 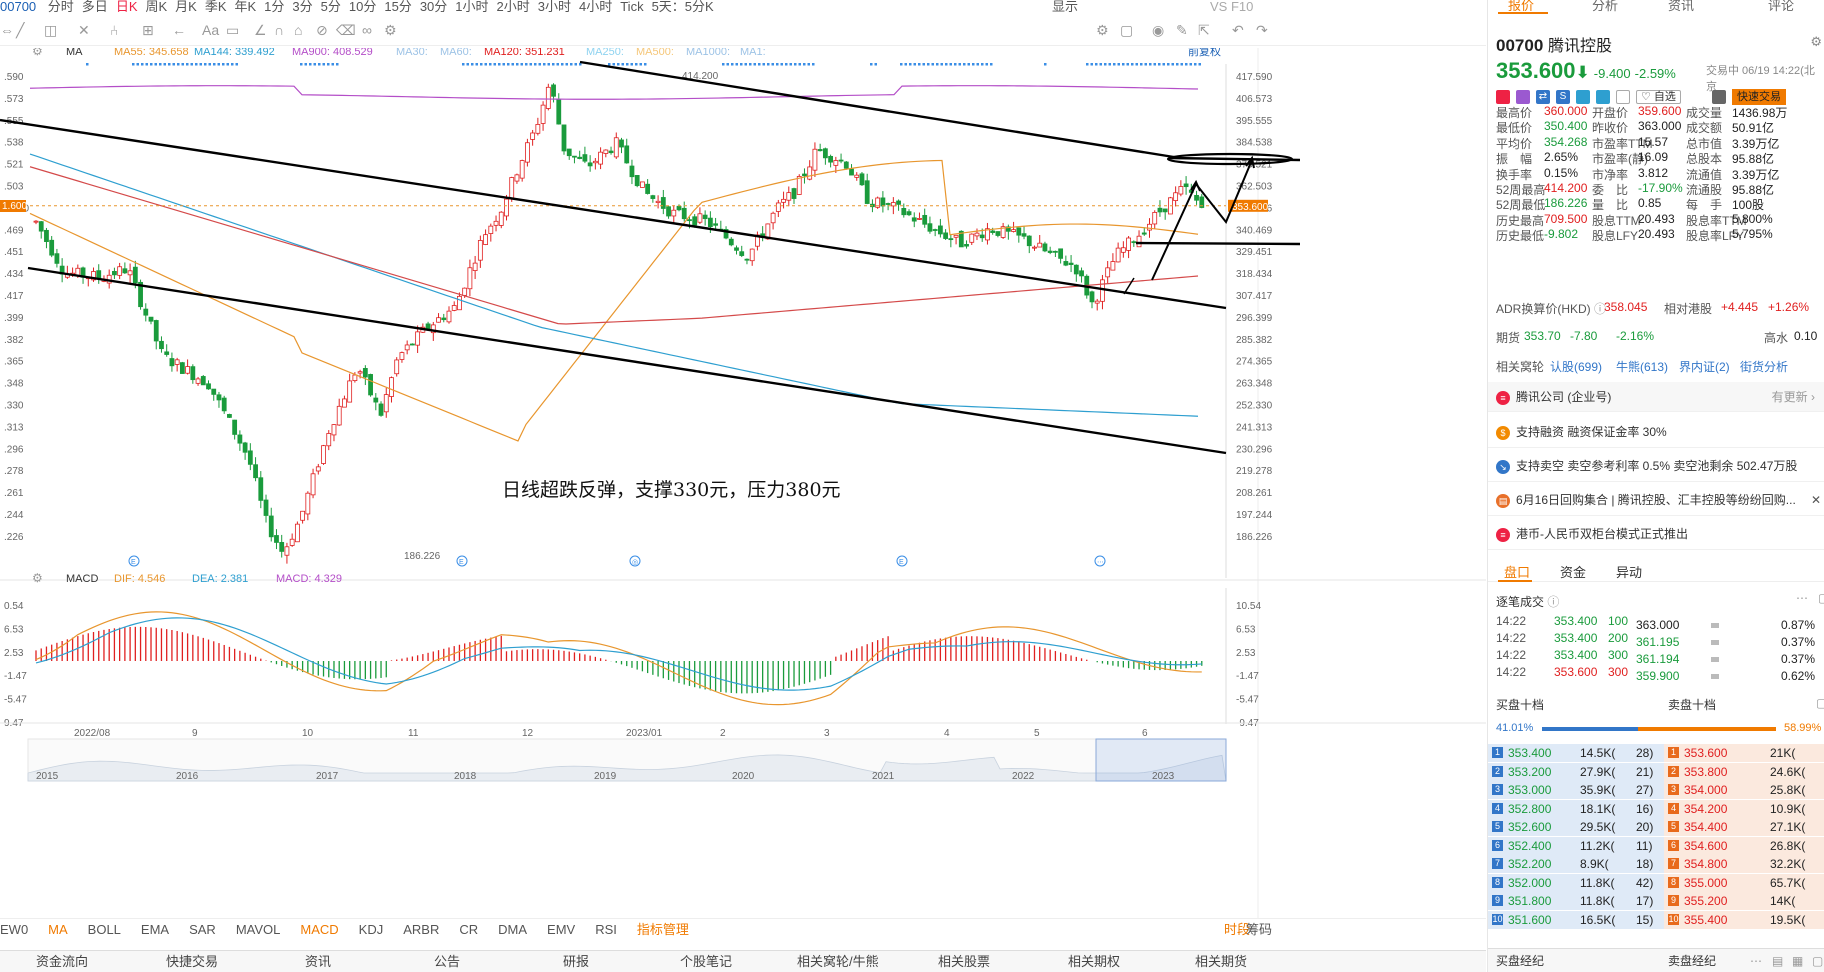 What do you see at coordinates (61, 7) in the screenshot?
I see `period-0: 分时` at bounding box center [61, 7].